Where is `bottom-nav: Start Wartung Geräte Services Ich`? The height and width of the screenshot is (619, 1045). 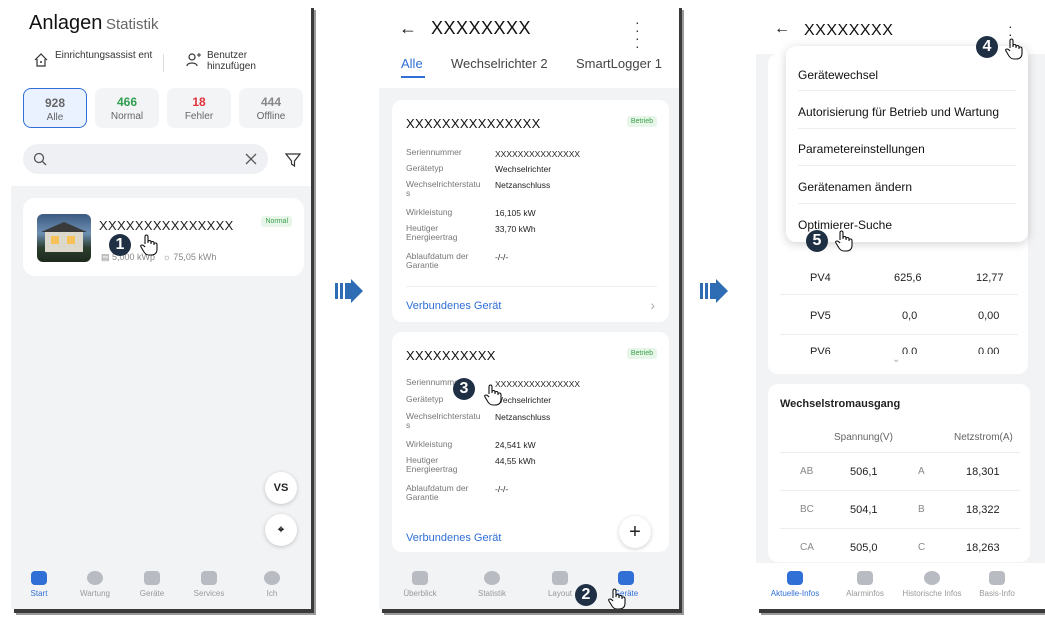 bottom-nav: Start Wartung Geräte Services Ich is located at coordinates (161, 586).